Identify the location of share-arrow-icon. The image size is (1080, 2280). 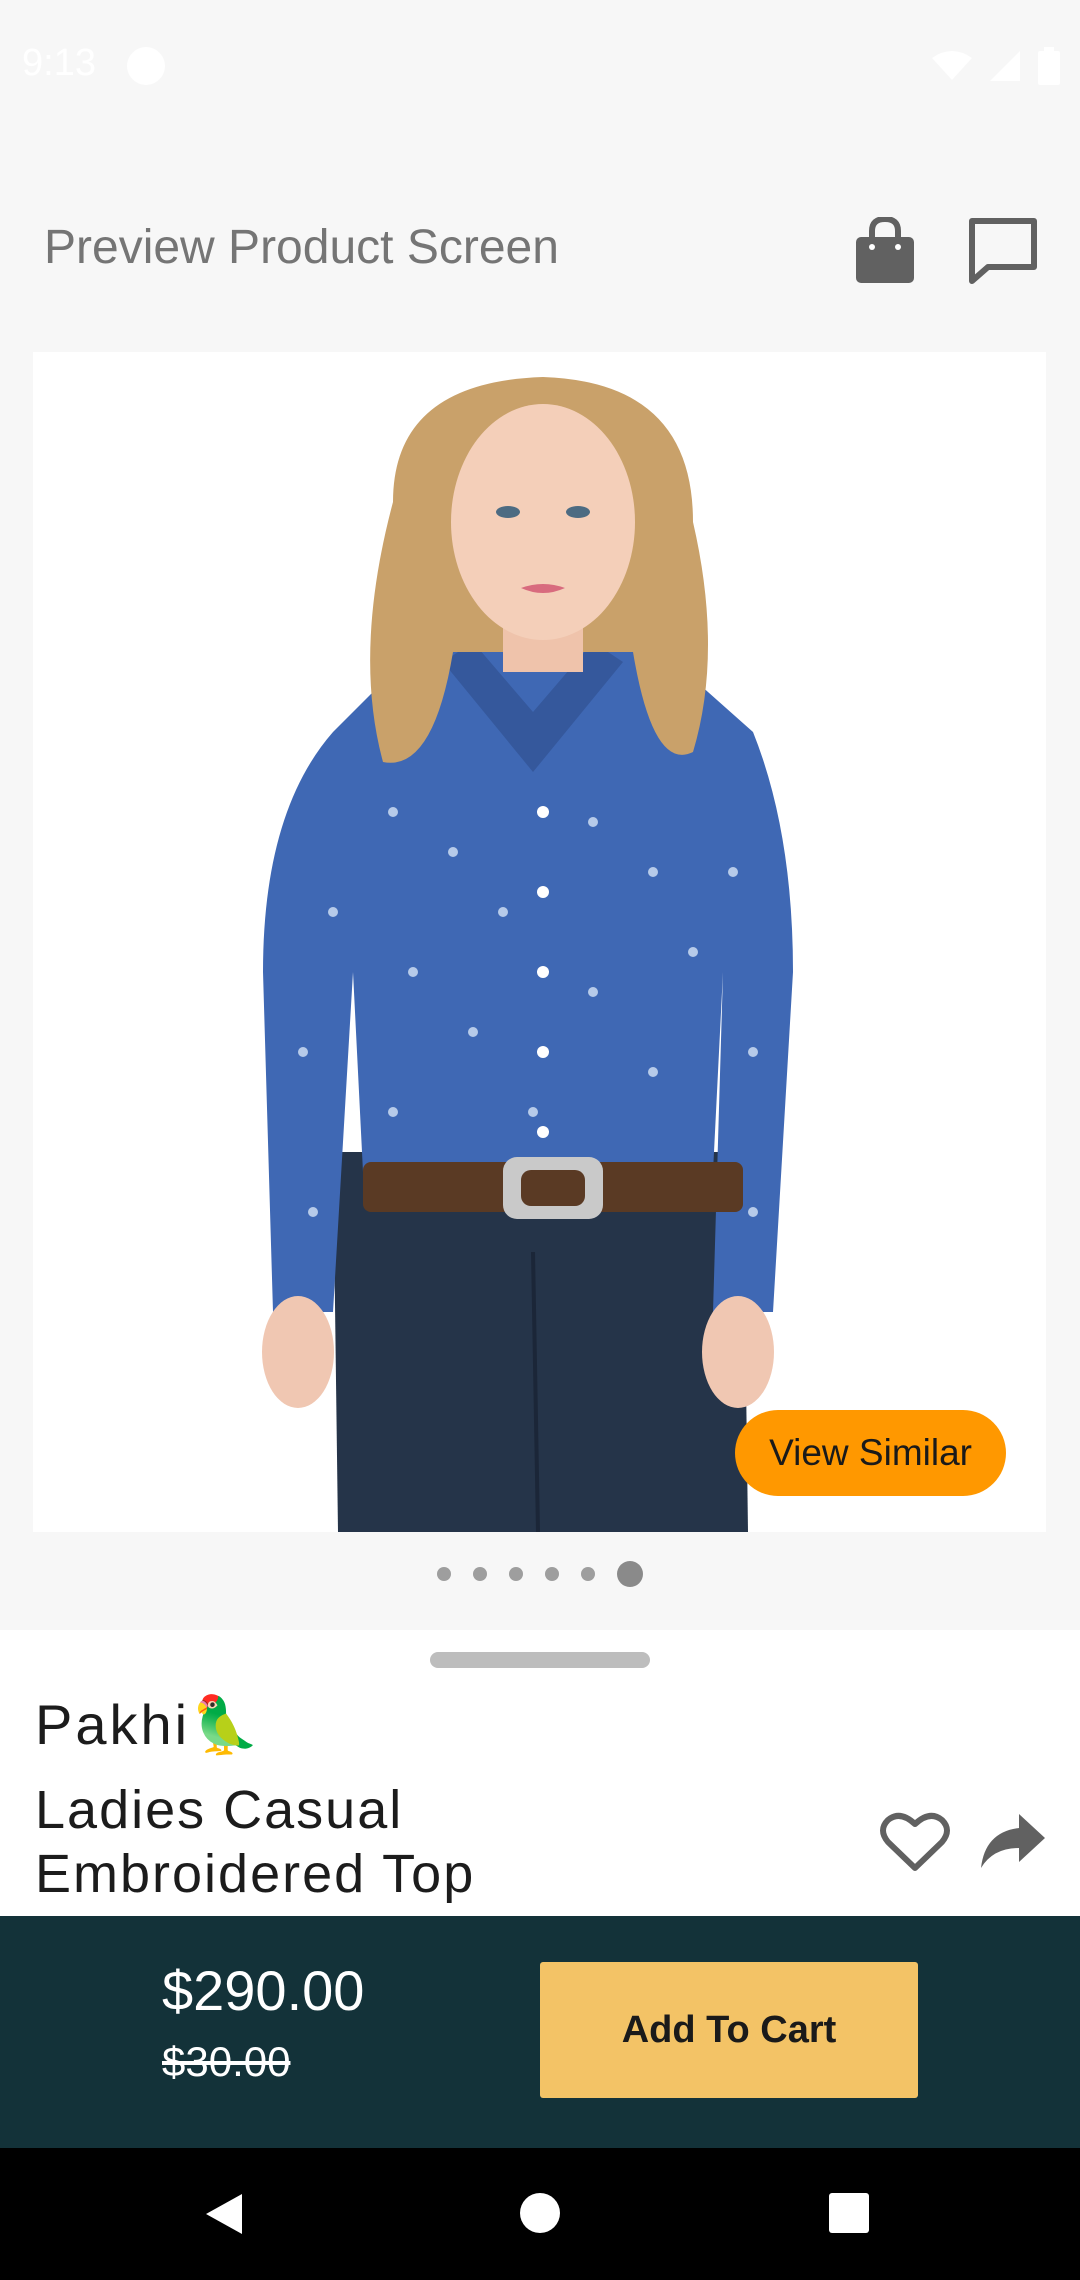
(1013, 1841).